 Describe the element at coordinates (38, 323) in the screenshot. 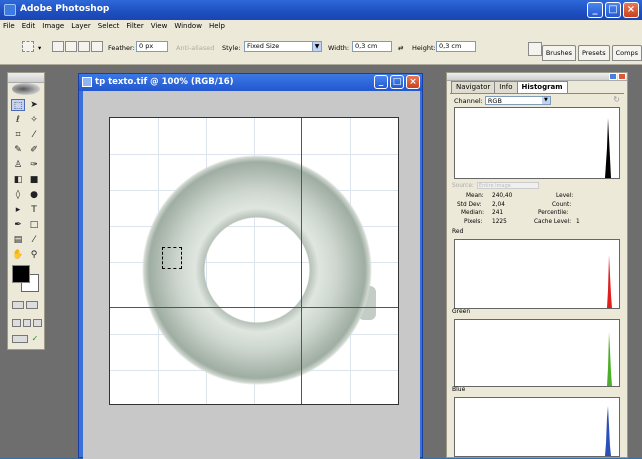

I see `full-screen-mode-icon` at that location.